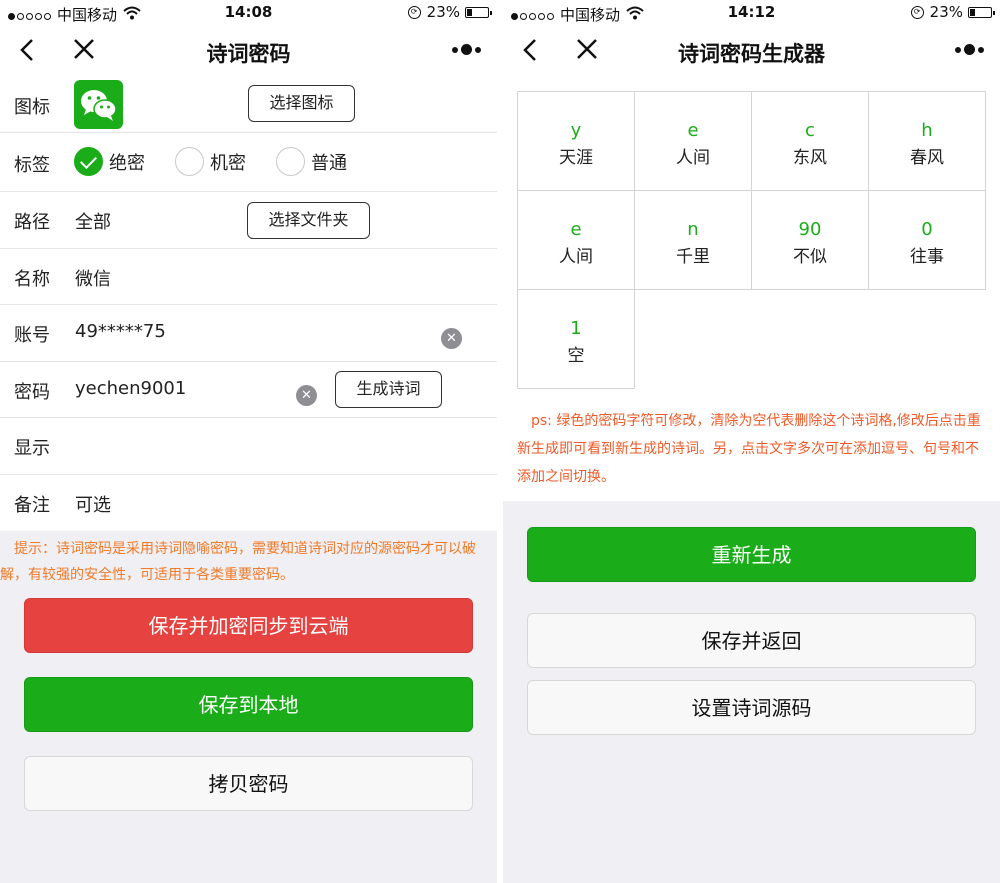  What do you see at coordinates (248, 503) in the screenshot?
I see `row-note: 备注 可选` at bounding box center [248, 503].